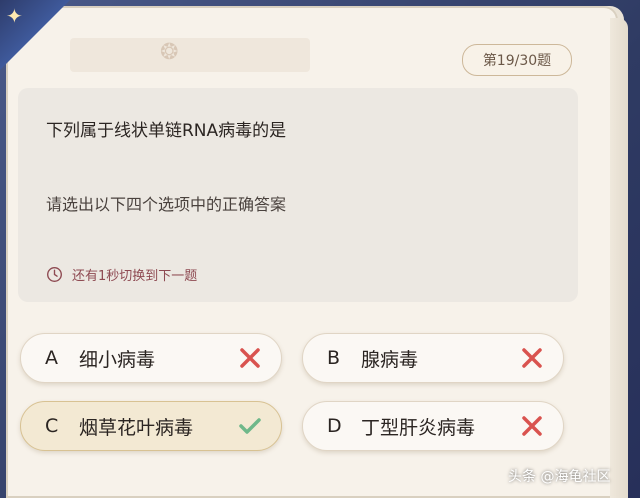 This screenshot has width=640, height=498. I want to click on option-text: 丁型肝炎病毒, so click(418, 427).